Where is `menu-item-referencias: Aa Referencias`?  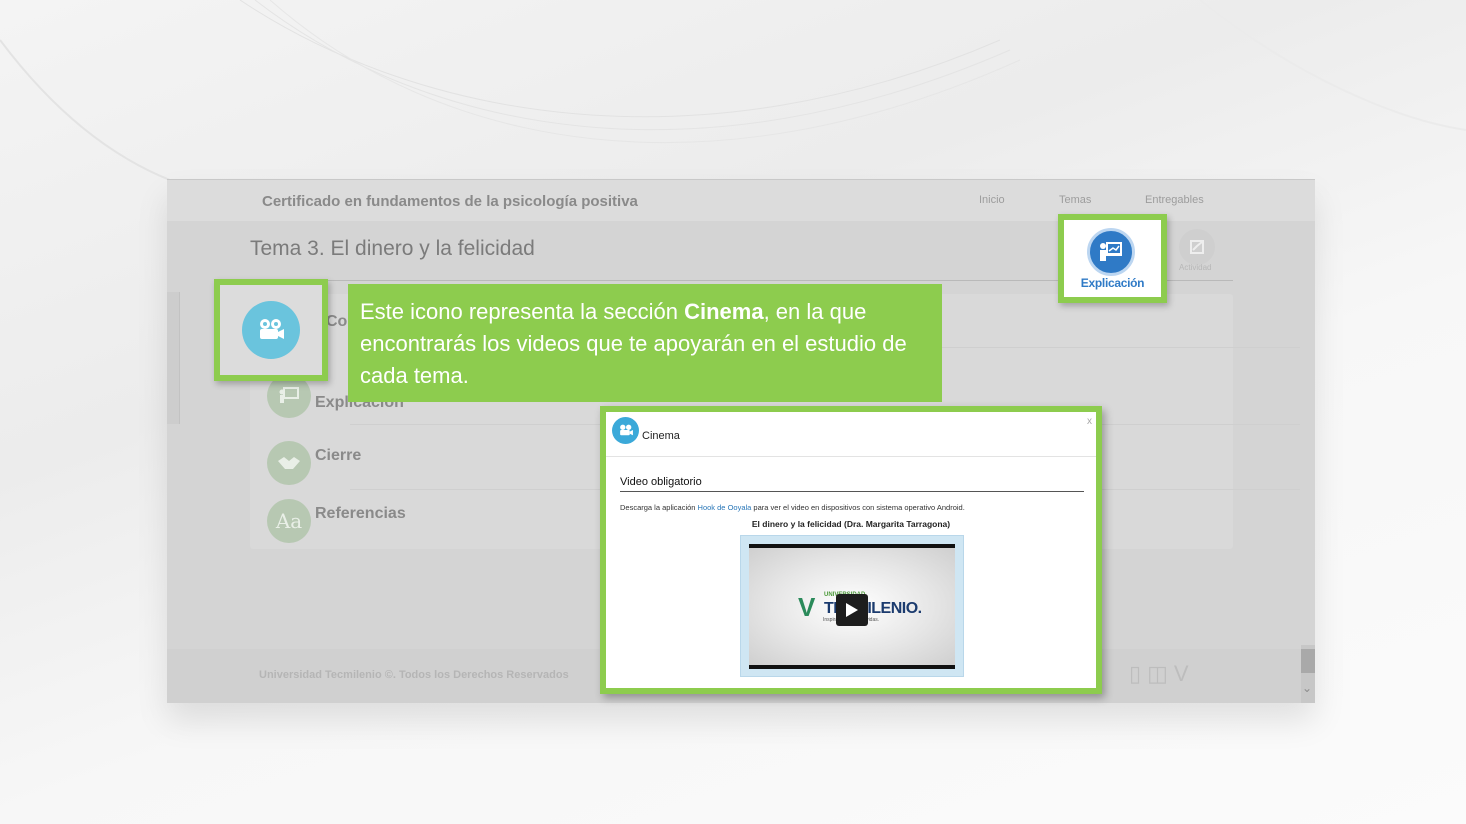 menu-item-referencias: Aa Referencias is located at coordinates (336, 521).